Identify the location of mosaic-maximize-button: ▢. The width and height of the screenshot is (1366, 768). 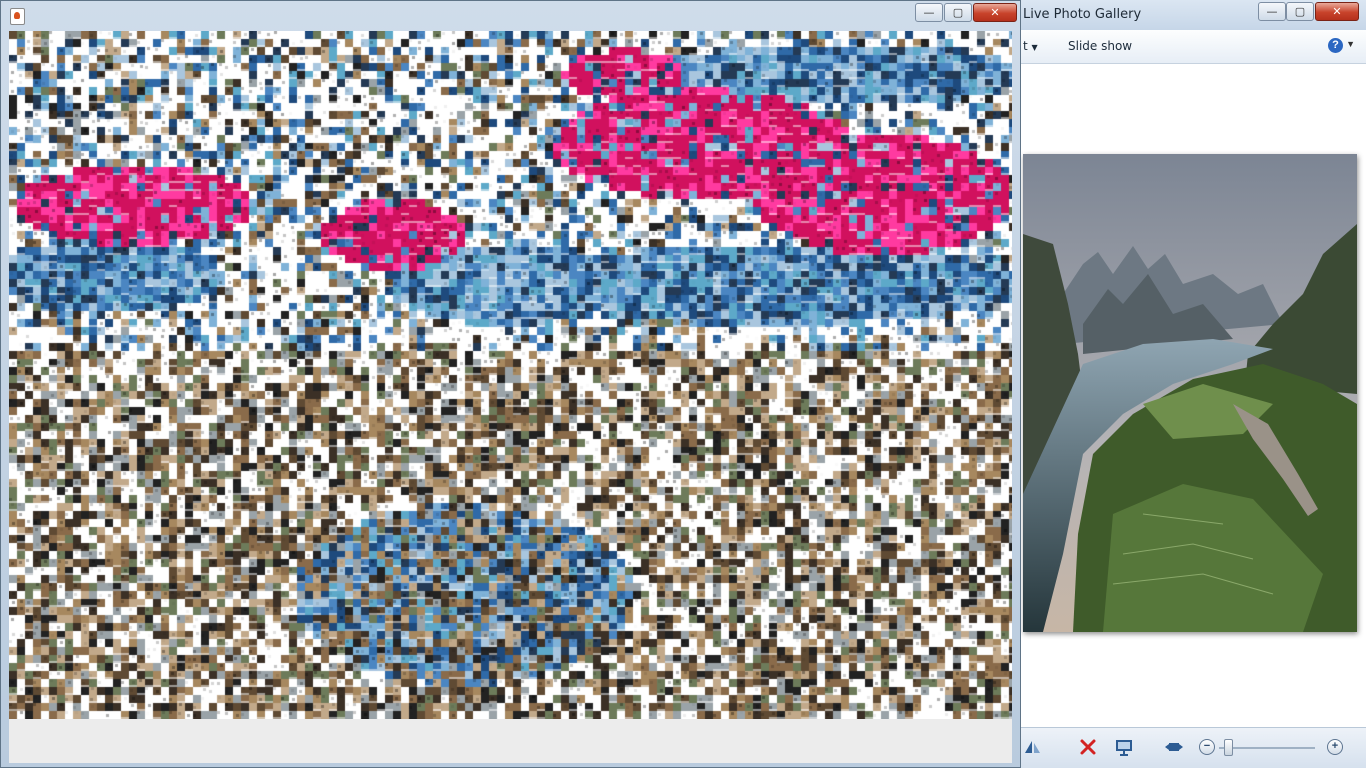
(958, 12).